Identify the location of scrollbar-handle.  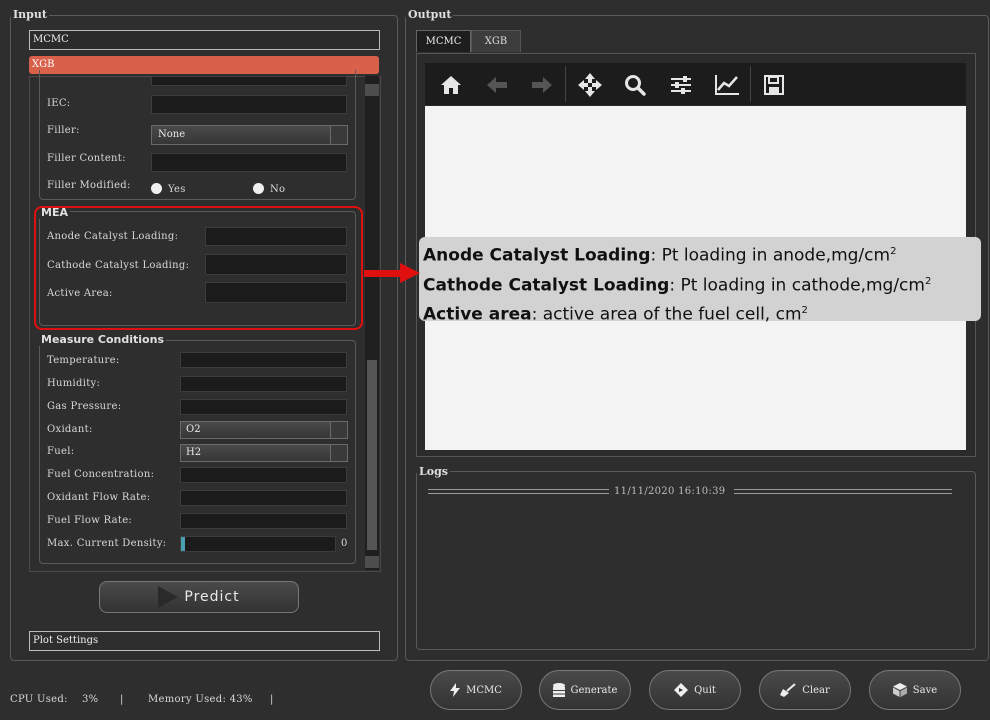
(372, 455).